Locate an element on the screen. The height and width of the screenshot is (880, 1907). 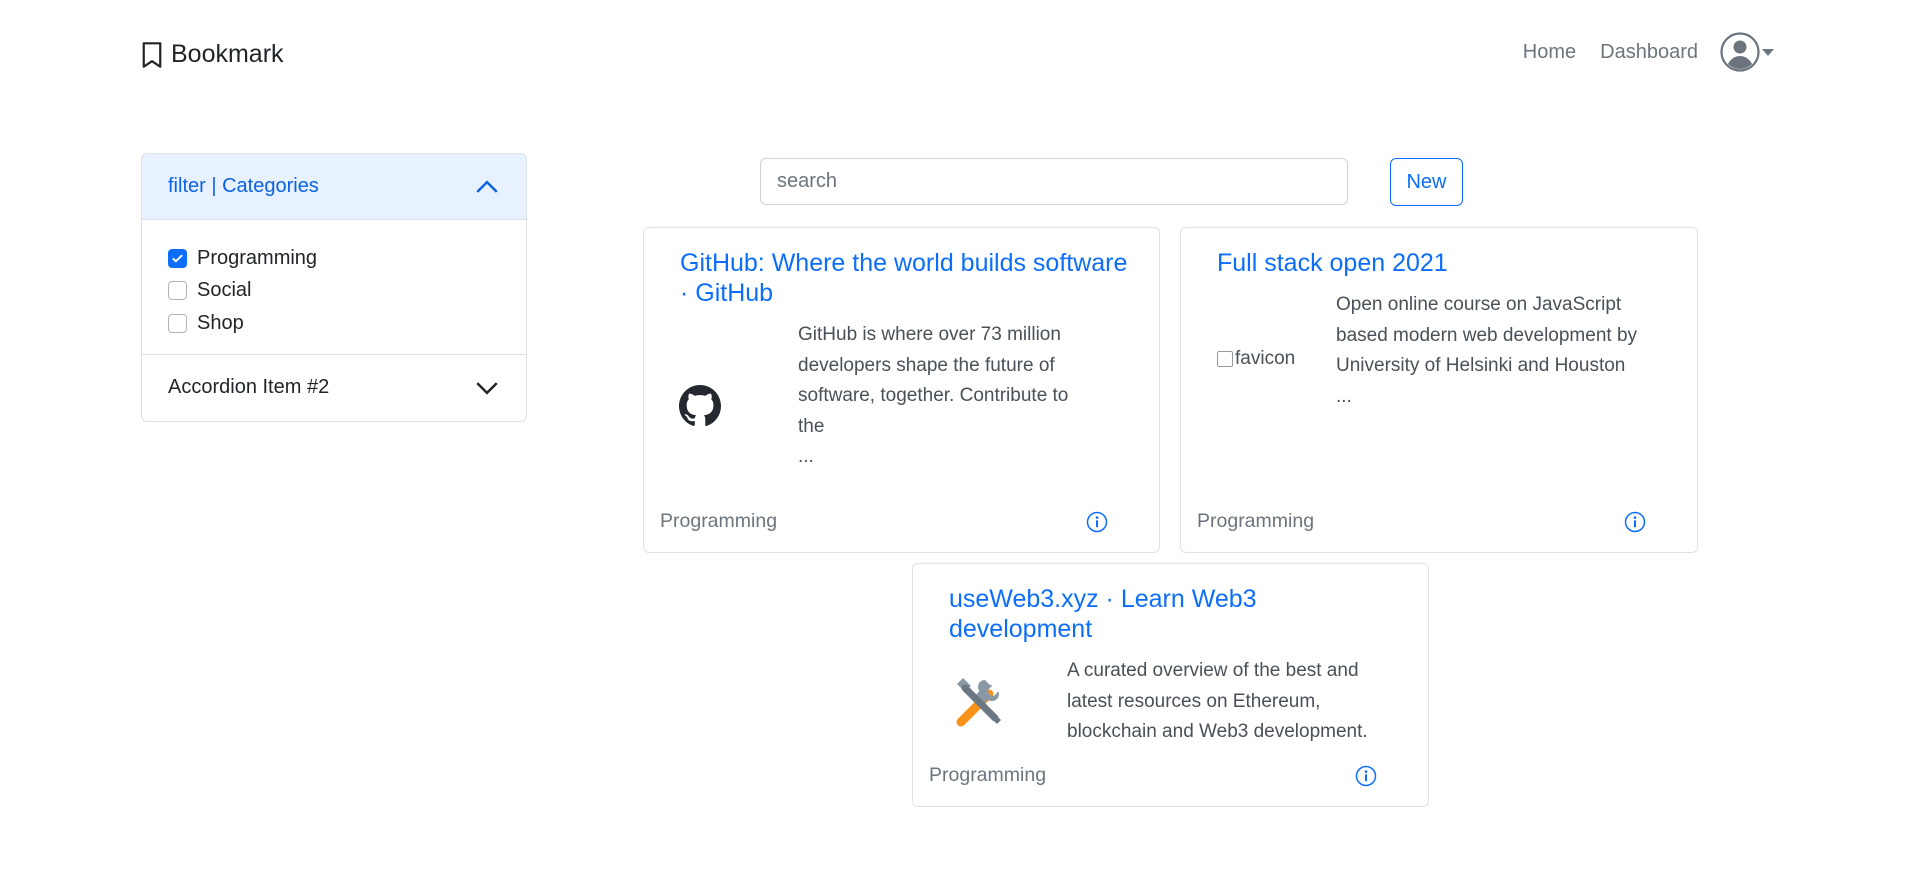
checkbox-label: Social is located at coordinates (224, 290).